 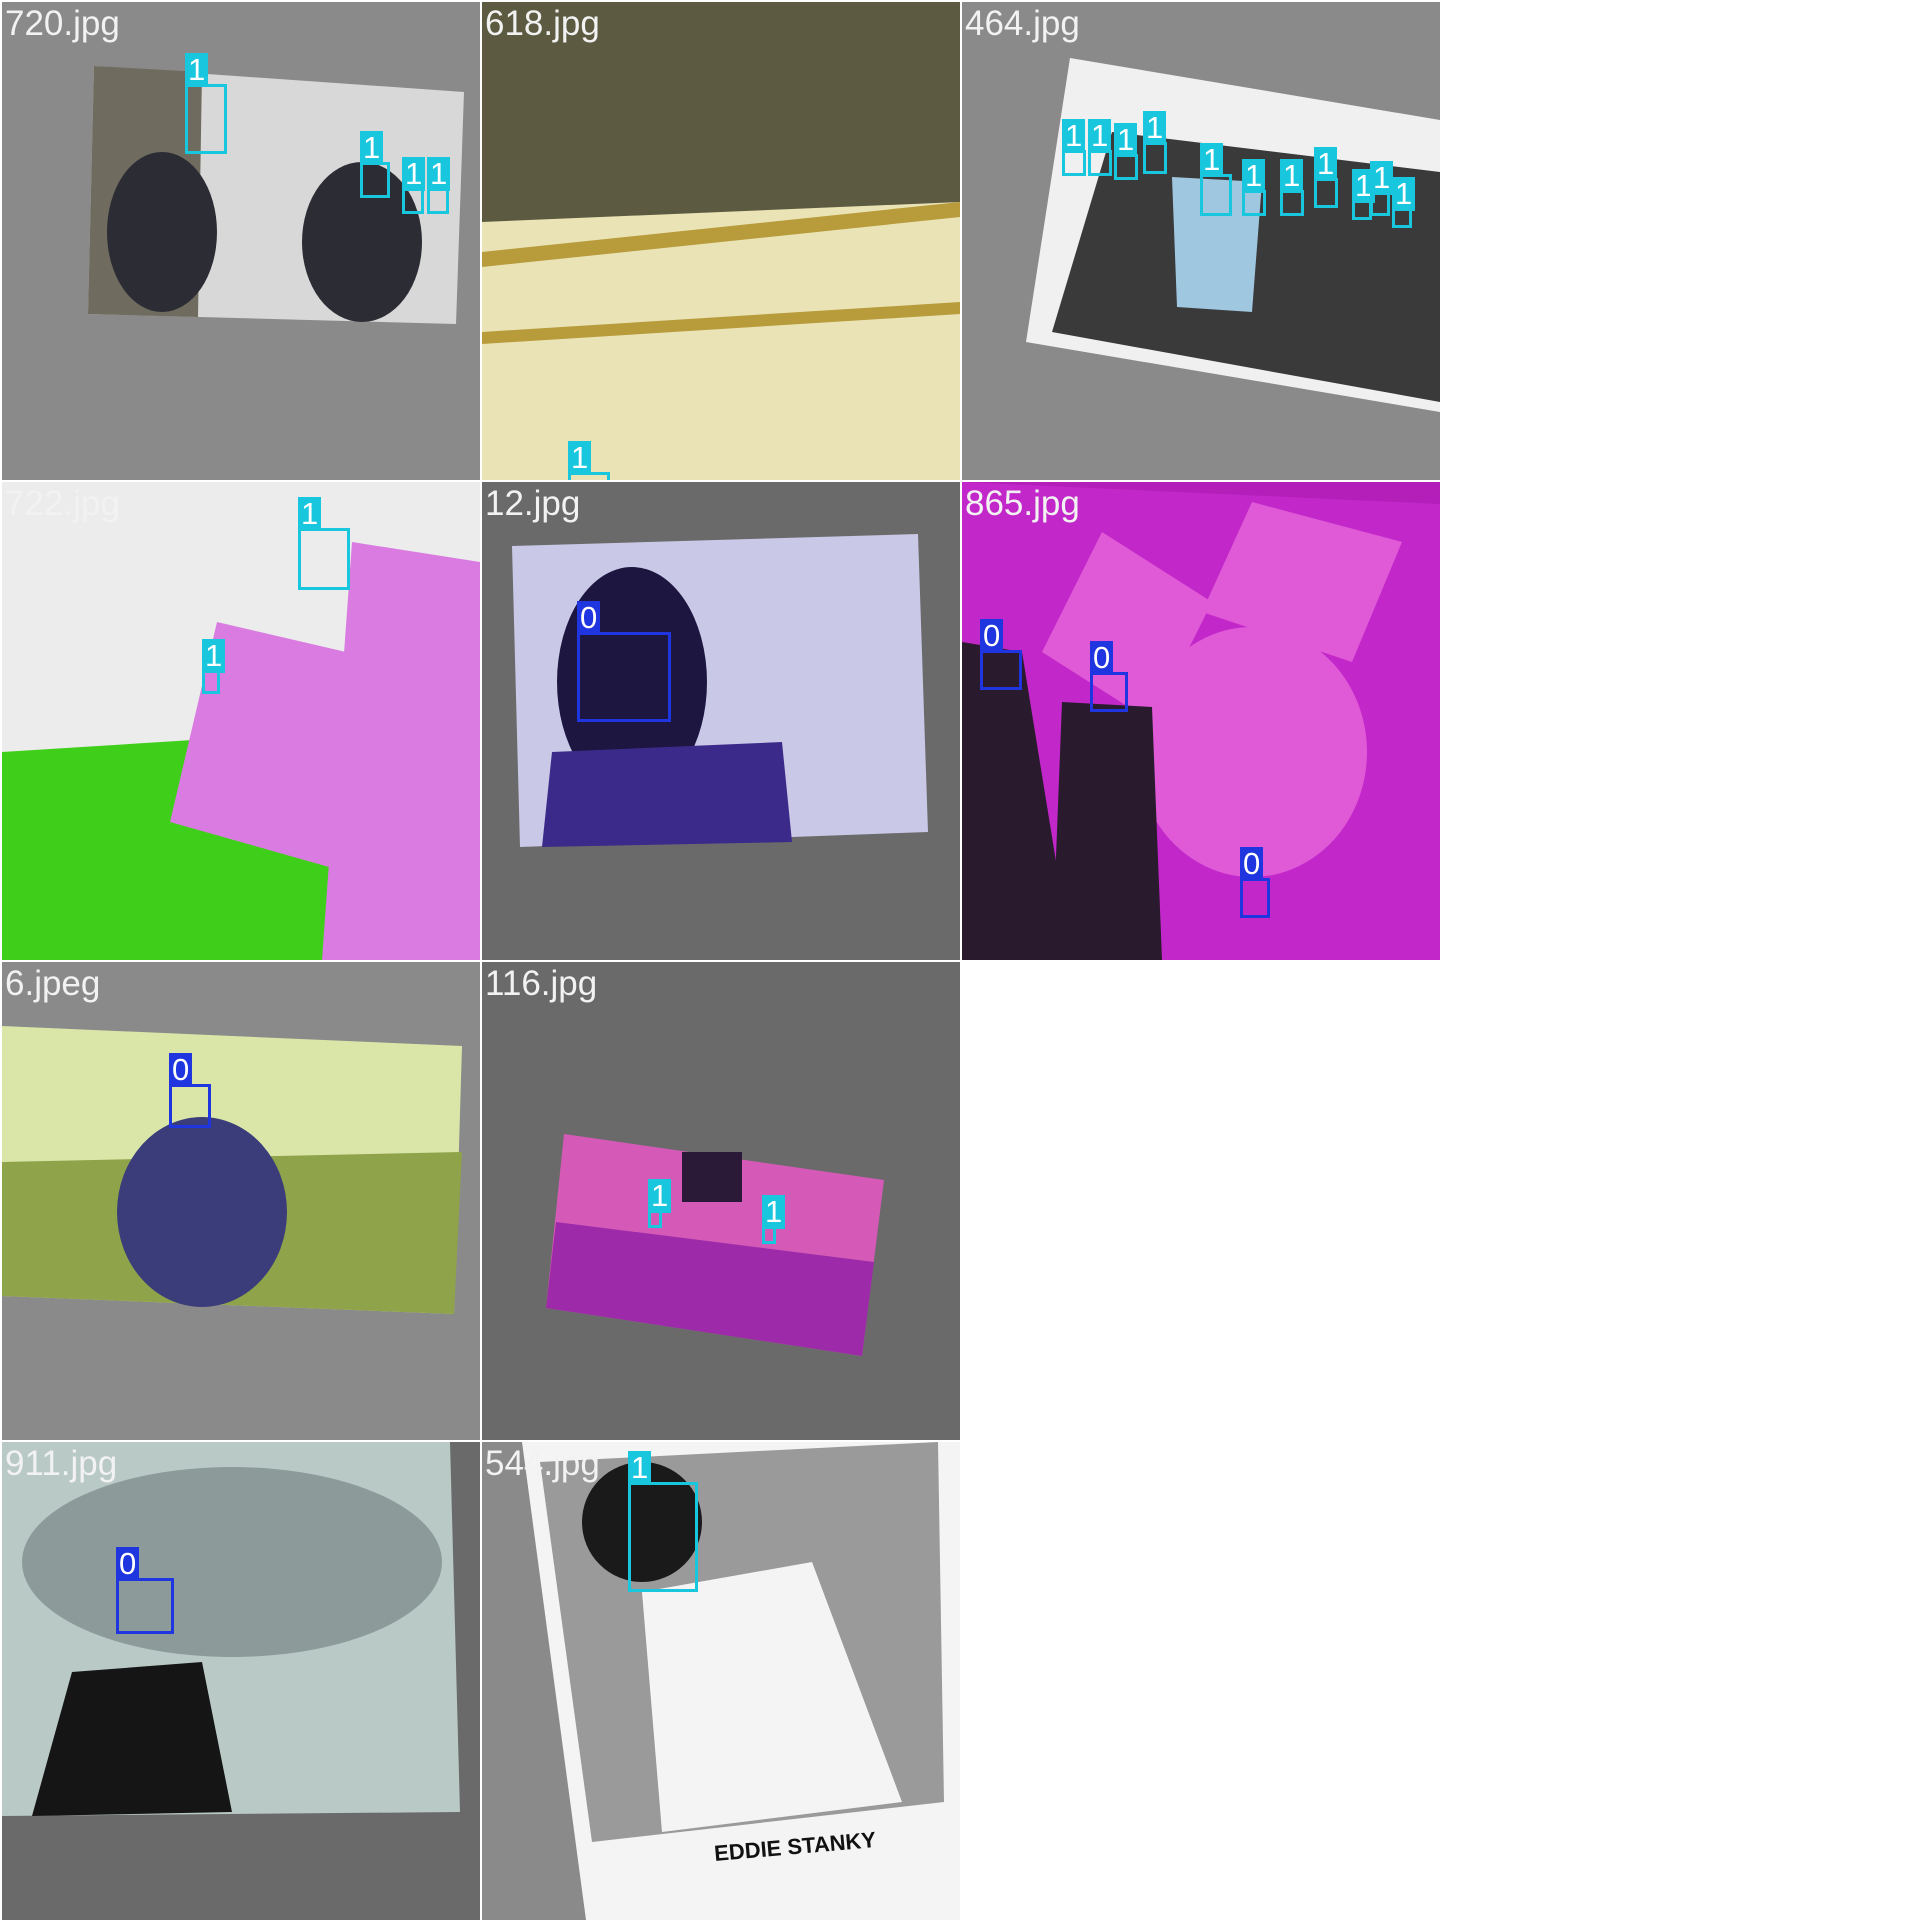 I want to click on tile-12: 0 12.jpg, so click(x=721, y=721).